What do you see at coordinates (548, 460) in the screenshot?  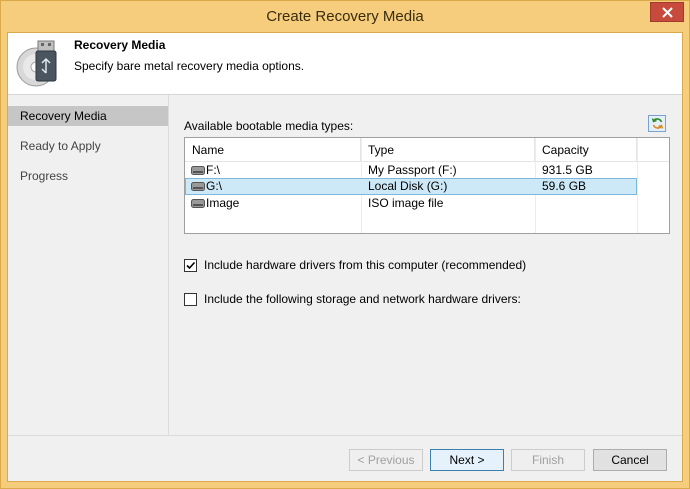 I see `finish-button: Finish` at bounding box center [548, 460].